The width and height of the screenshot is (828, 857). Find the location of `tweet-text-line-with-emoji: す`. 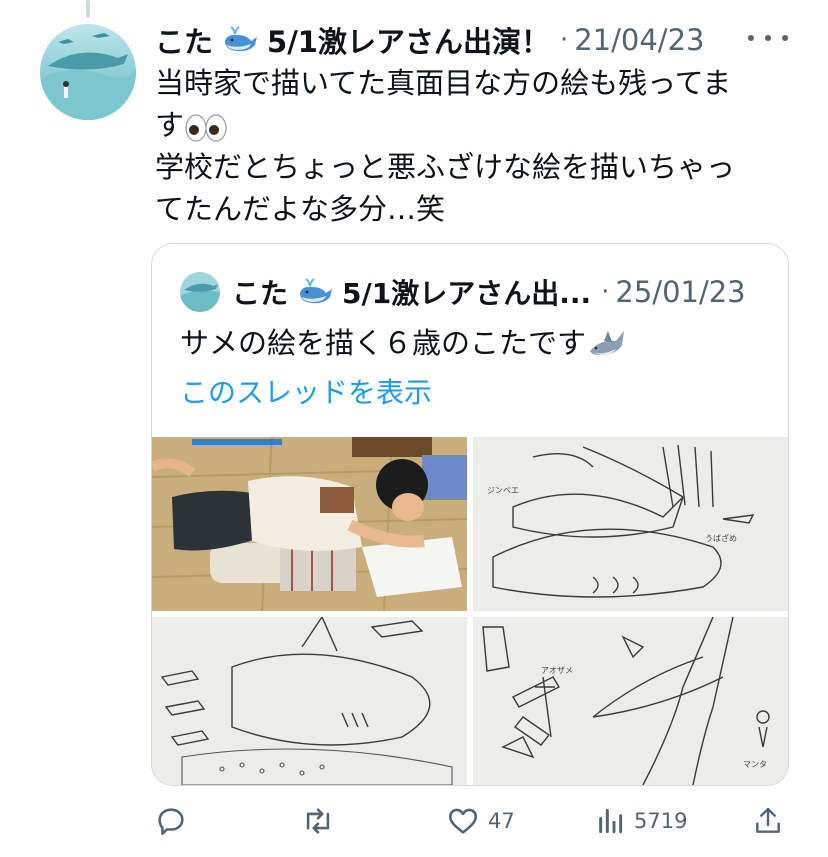

tweet-text-line-with-emoji: す is located at coordinates (460, 125).